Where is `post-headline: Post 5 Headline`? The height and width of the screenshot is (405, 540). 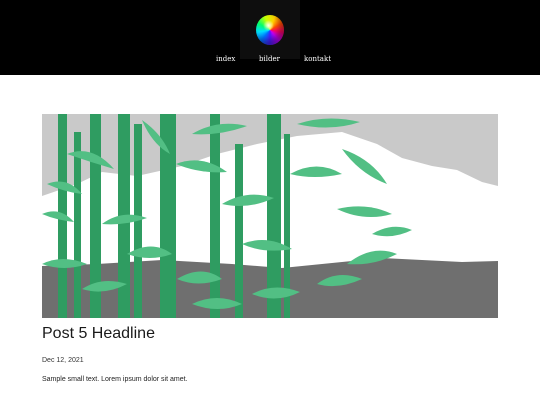
post-headline: Post 5 Headline is located at coordinates (98, 334).